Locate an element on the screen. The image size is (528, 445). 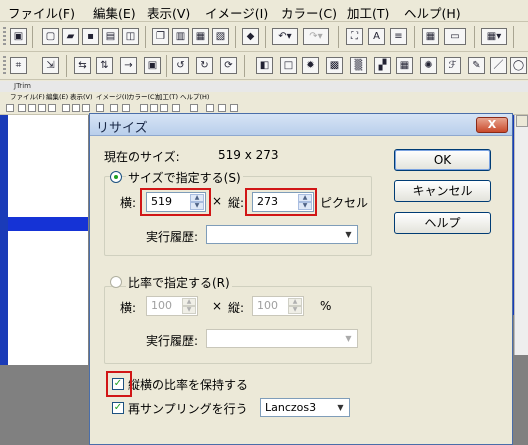
paste-new-icon: ▦ is located at coordinates (200, 36).